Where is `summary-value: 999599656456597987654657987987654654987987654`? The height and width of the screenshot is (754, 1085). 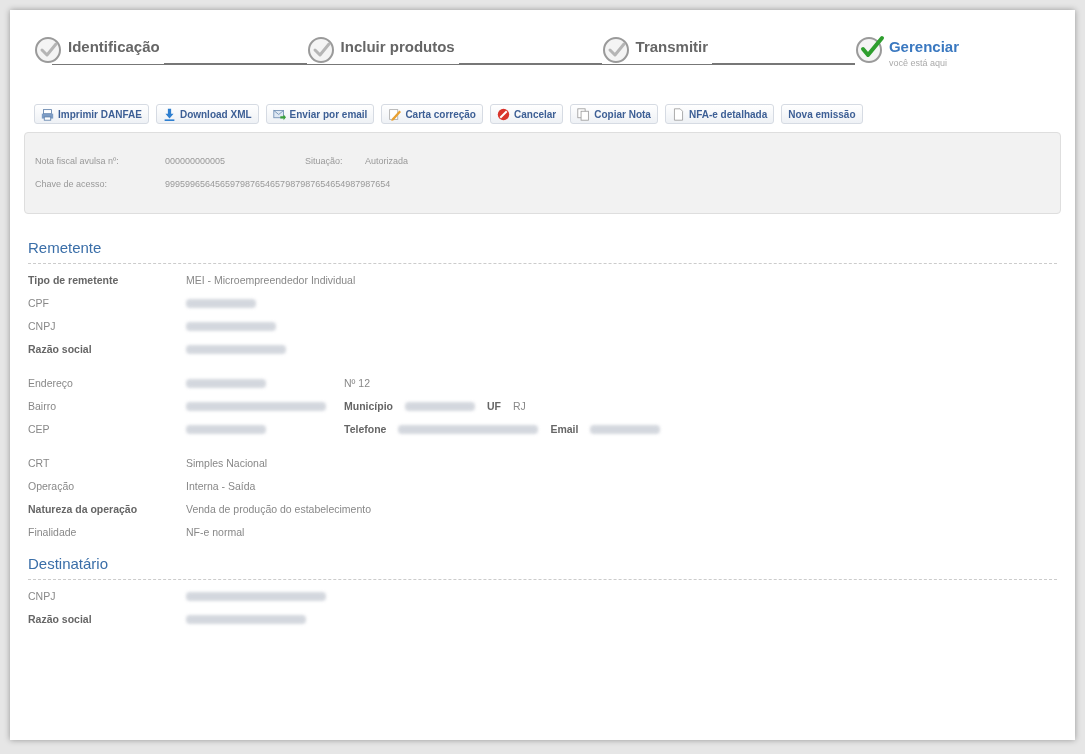
summary-value: 999599656456597987654657987987654654987987654 is located at coordinates (278, 184).